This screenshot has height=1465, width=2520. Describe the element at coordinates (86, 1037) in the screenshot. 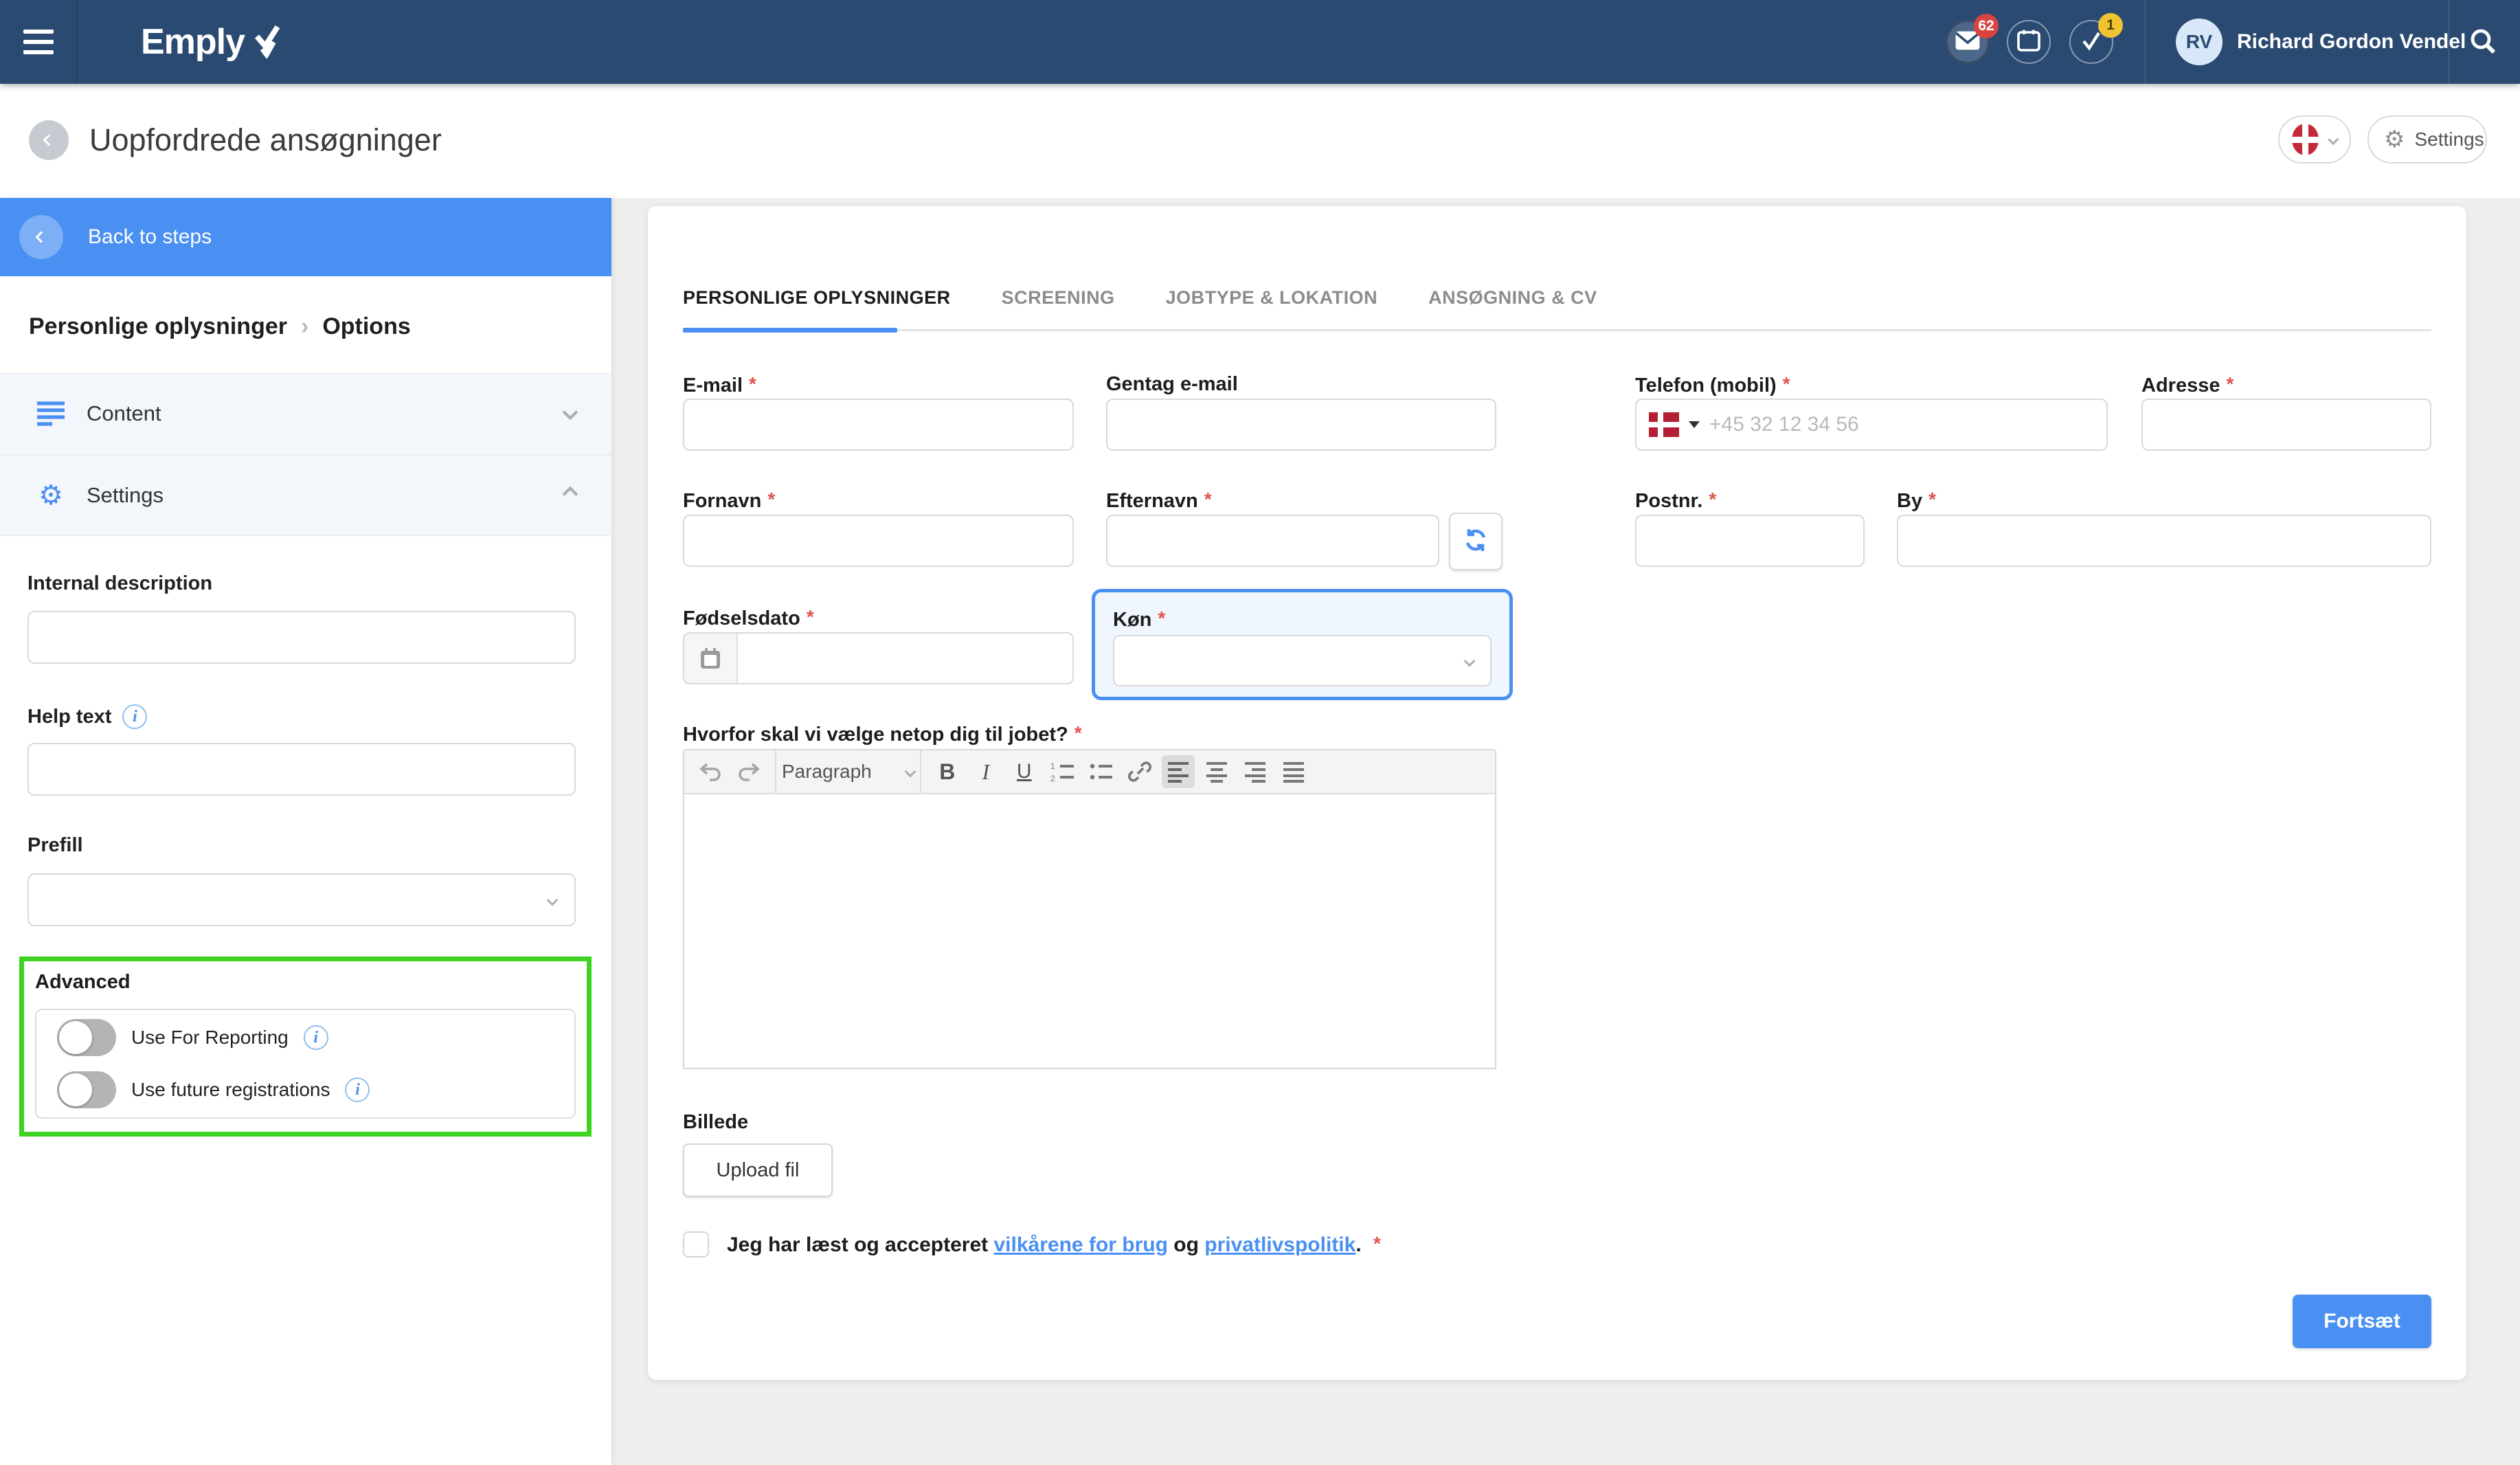

I see `use-for-reporting-toggle` at that location.